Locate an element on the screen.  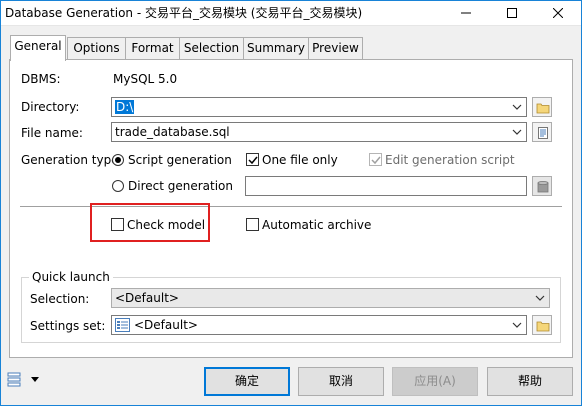
browse-settings-button is located at coordinates (542, 325).